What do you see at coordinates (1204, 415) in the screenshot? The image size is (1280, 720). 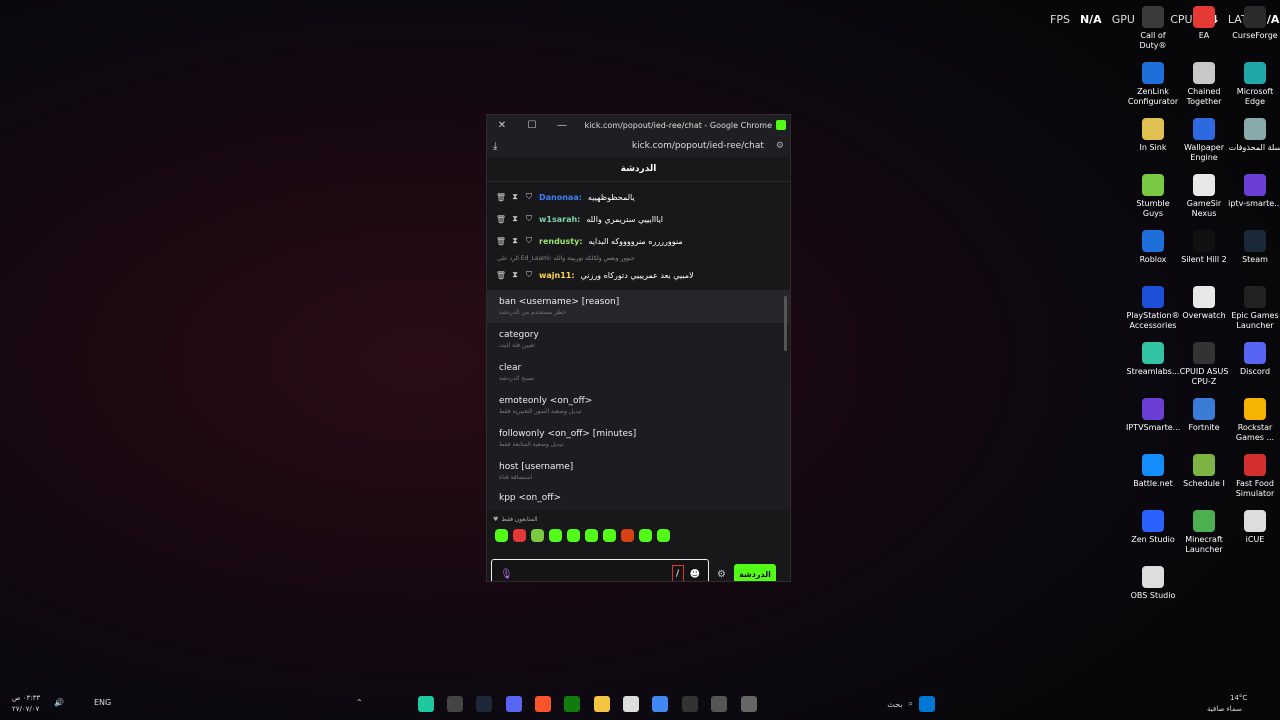 I see `desktop-icon: Fortnite` at bounding box center [1204, 415].